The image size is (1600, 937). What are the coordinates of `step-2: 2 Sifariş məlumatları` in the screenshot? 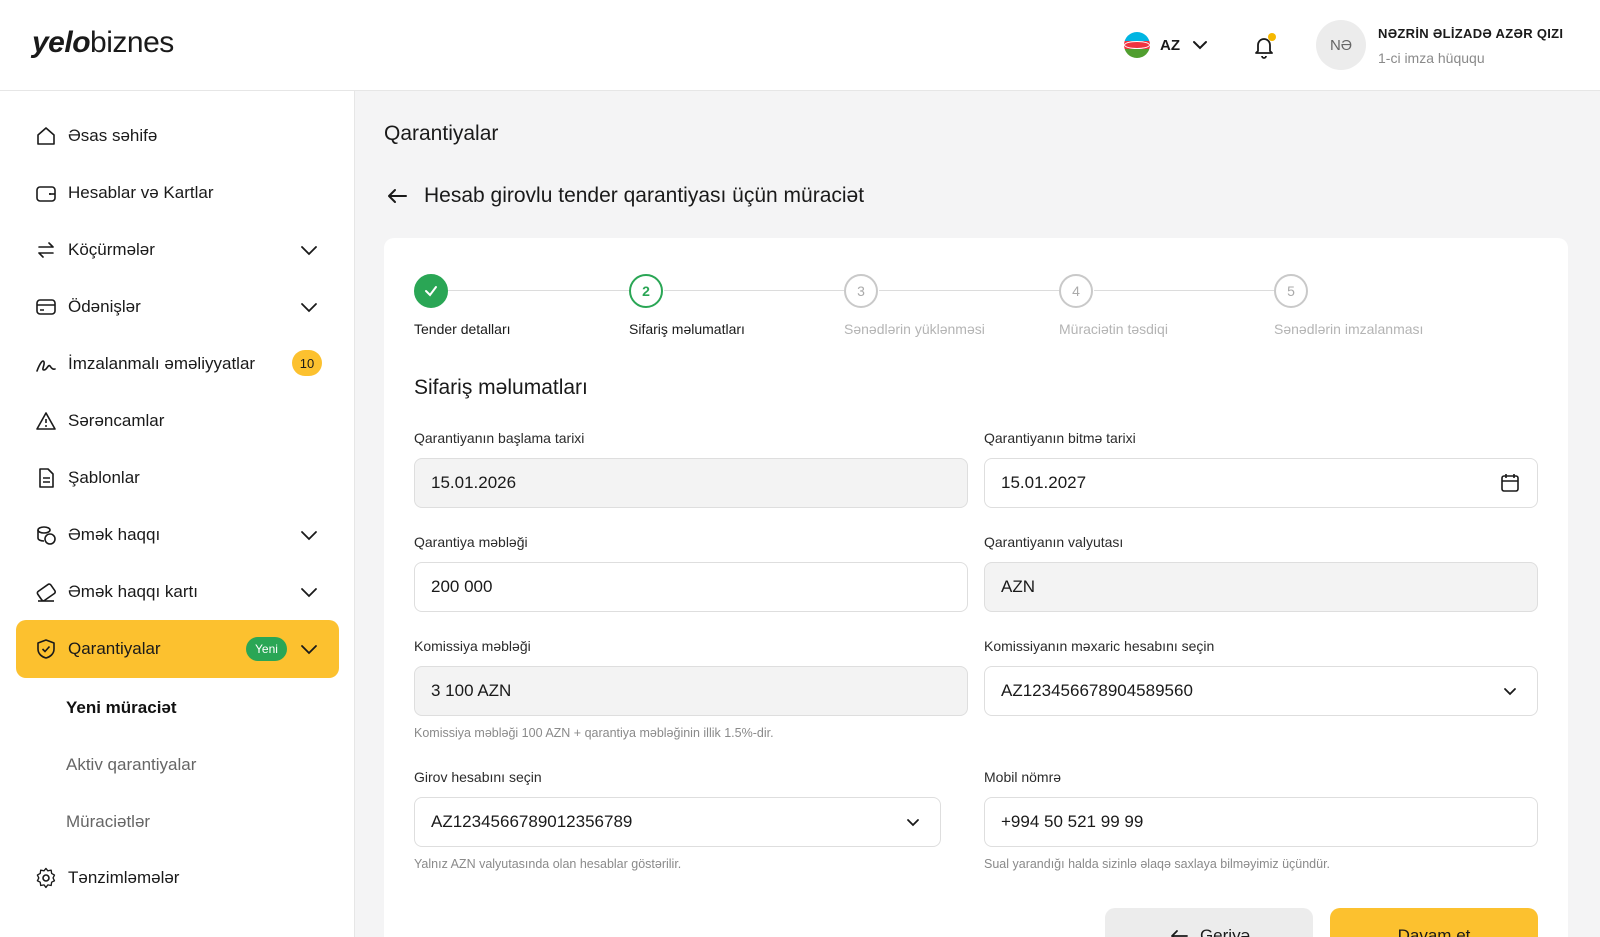 It's located at (687, 305).